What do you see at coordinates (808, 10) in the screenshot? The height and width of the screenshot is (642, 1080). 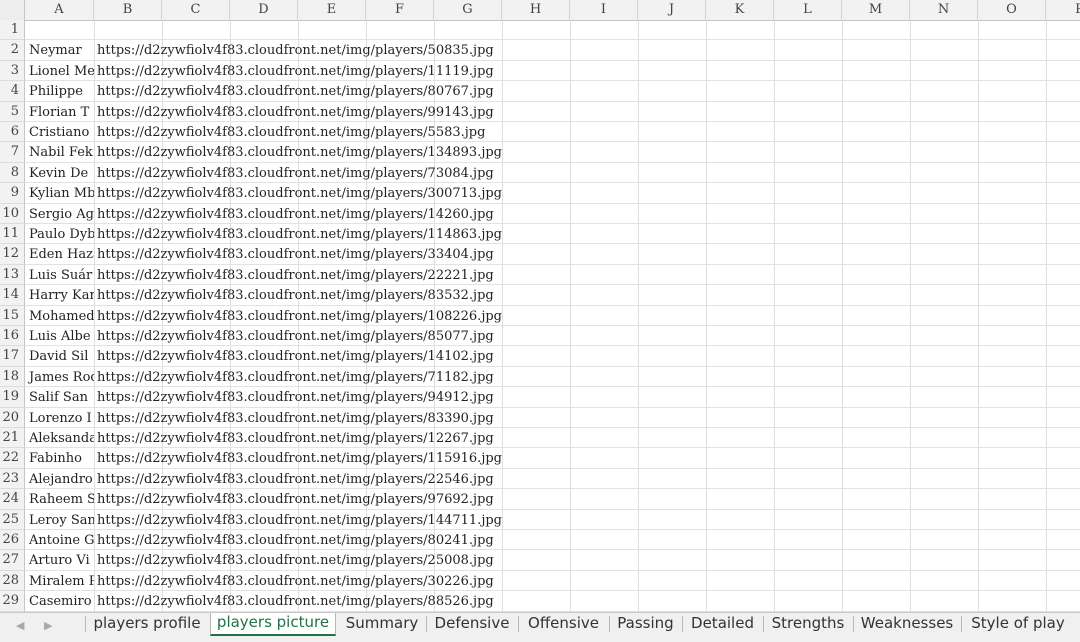 I see `column-header-l: L` at bounding box center [808, 10].